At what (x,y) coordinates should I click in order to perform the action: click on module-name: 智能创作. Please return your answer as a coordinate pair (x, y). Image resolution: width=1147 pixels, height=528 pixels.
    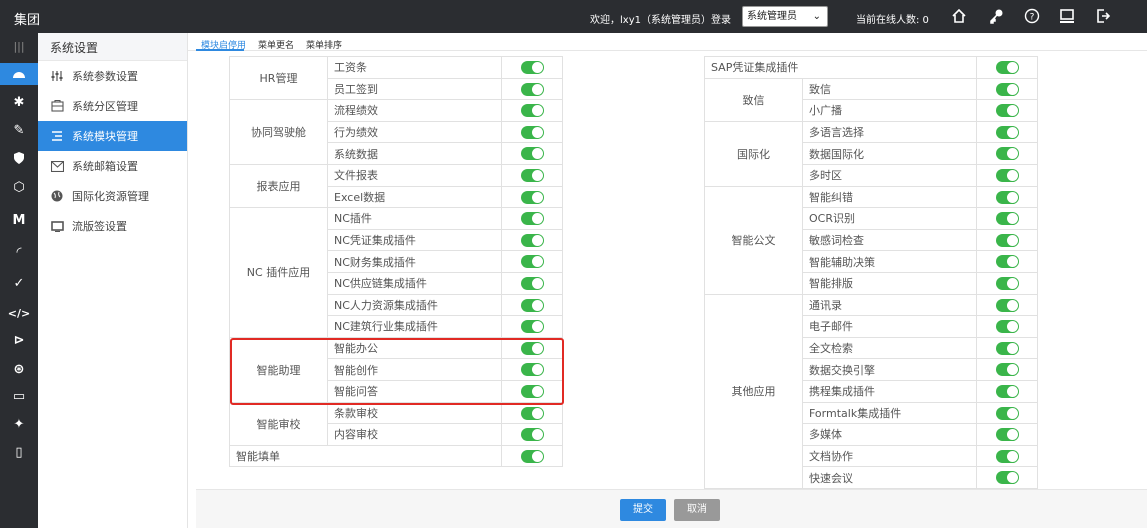
    Looking at the image, I should click on (414, 369).